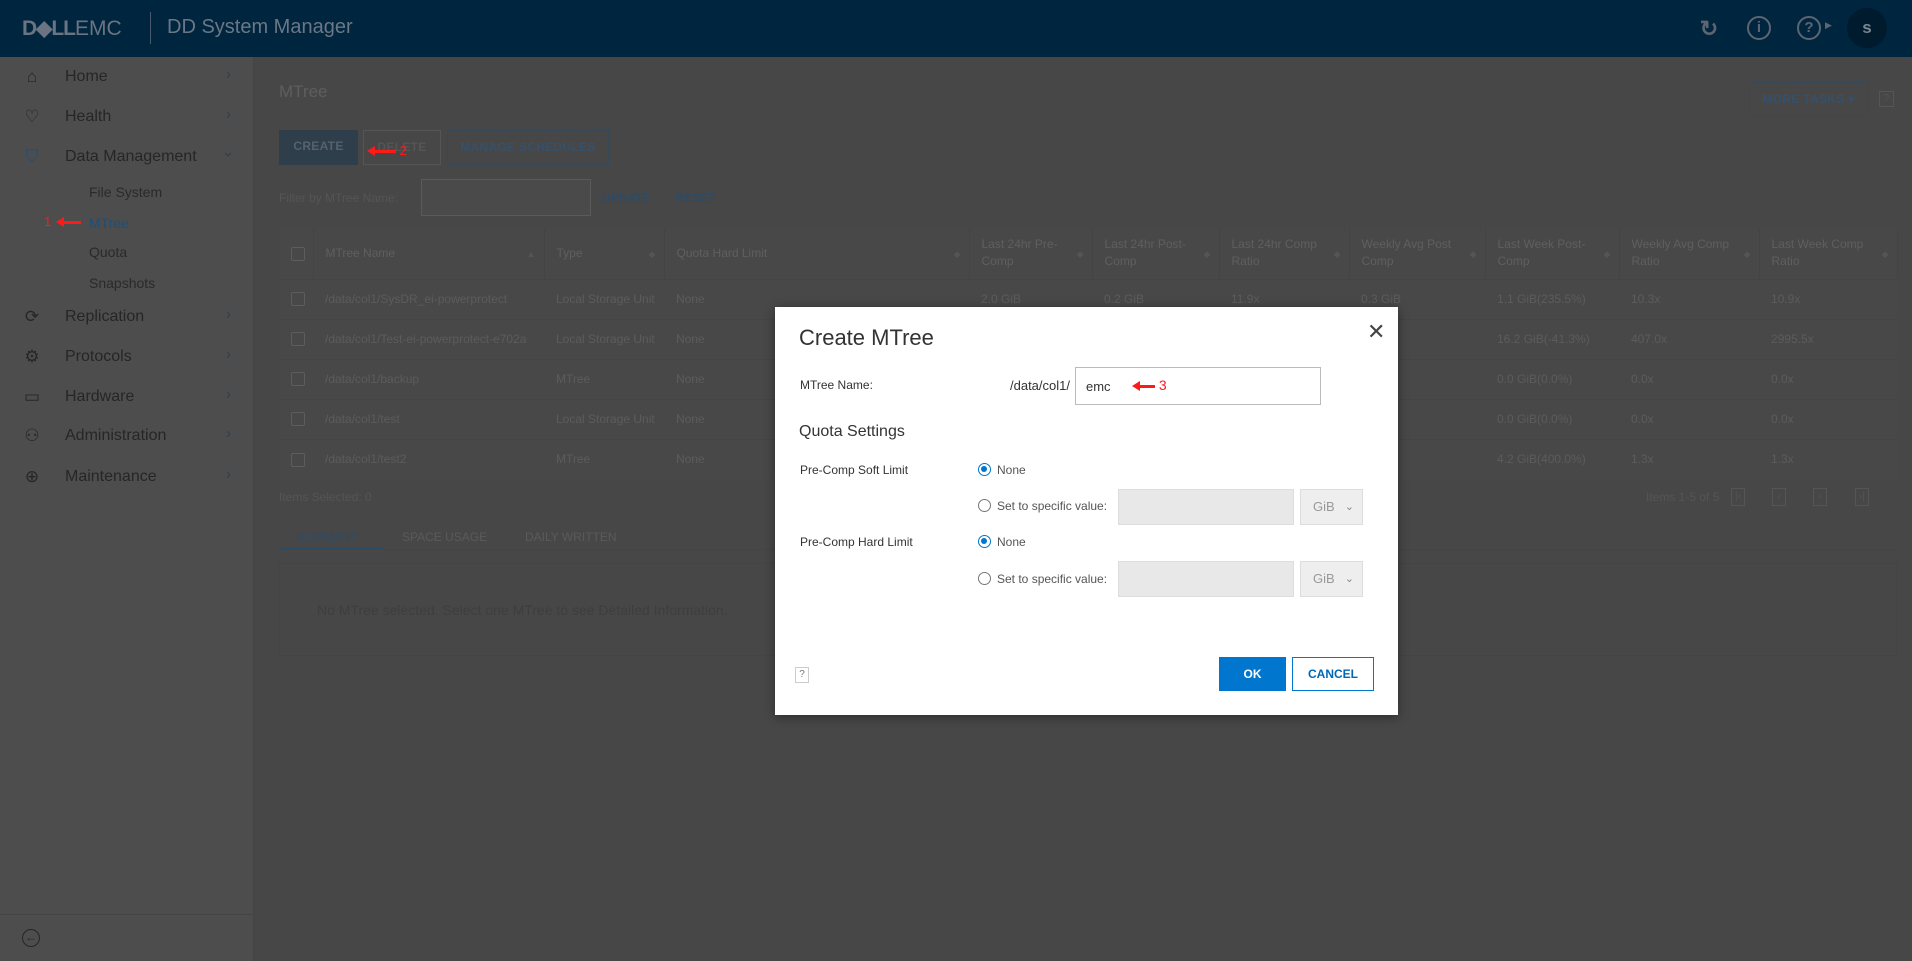 Image resolution: width=1912 pixels, height=961 pixels. Describe the element at coordinates (1331, 579) in the screenshot. I see `hard-limit-unit-select: GiB ⌄` at that location.